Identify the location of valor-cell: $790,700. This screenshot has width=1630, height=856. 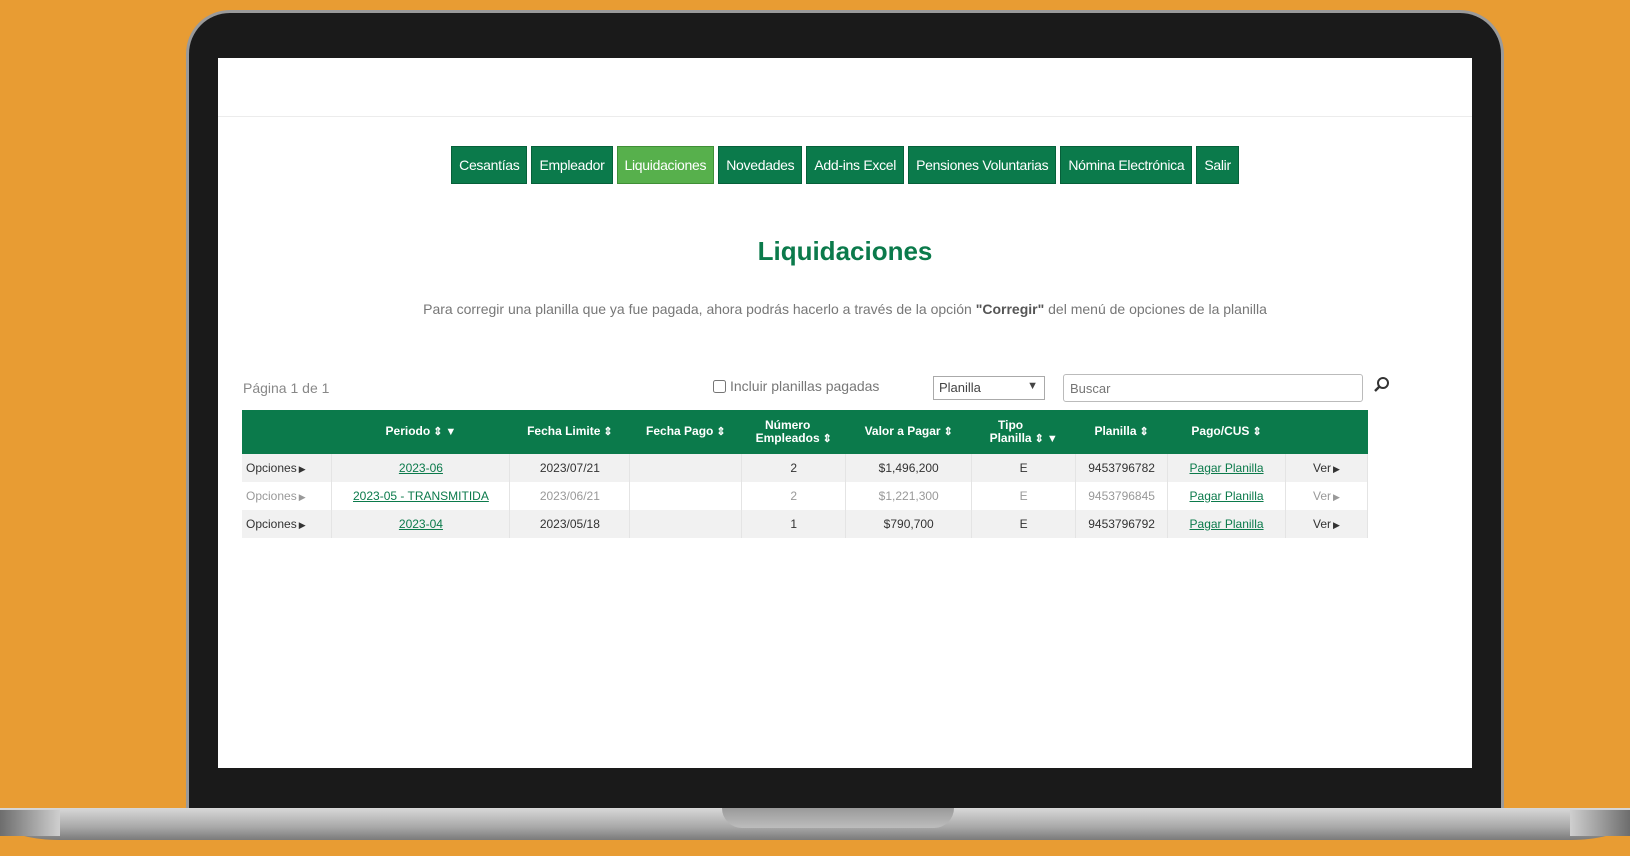
(909, 524).